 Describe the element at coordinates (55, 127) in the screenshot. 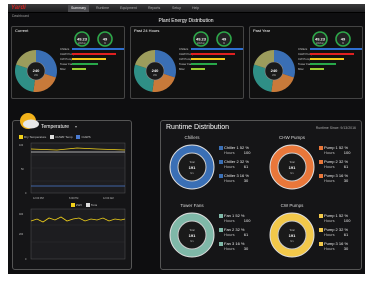

I see `temperature-title: Temperature` at that location.